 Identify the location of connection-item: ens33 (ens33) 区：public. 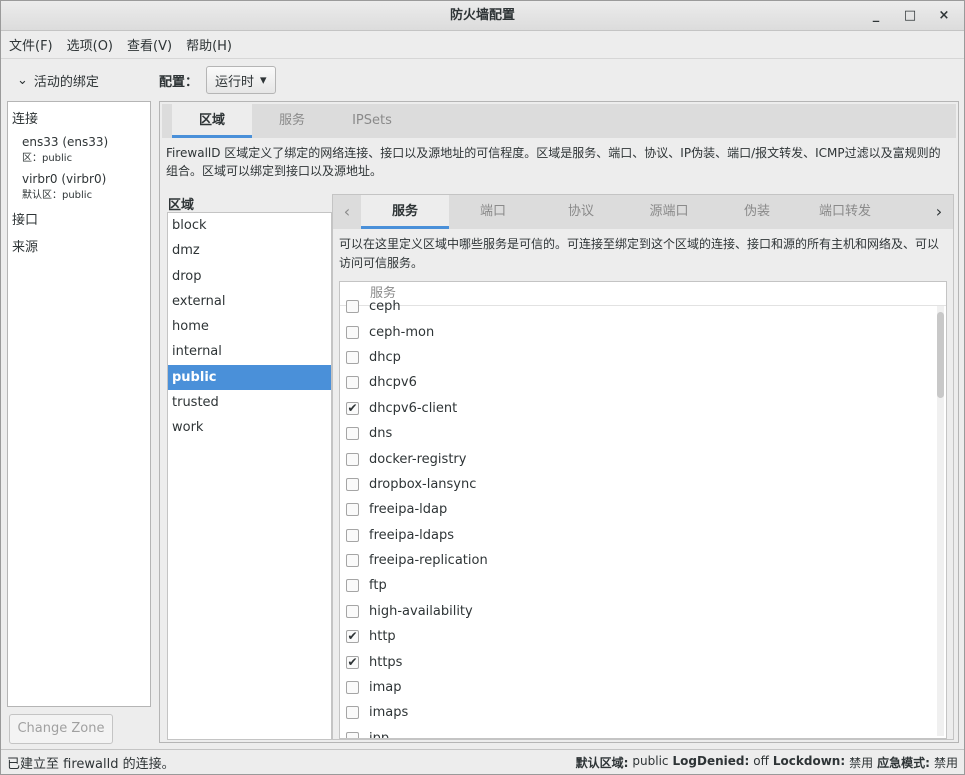
(79, 149).